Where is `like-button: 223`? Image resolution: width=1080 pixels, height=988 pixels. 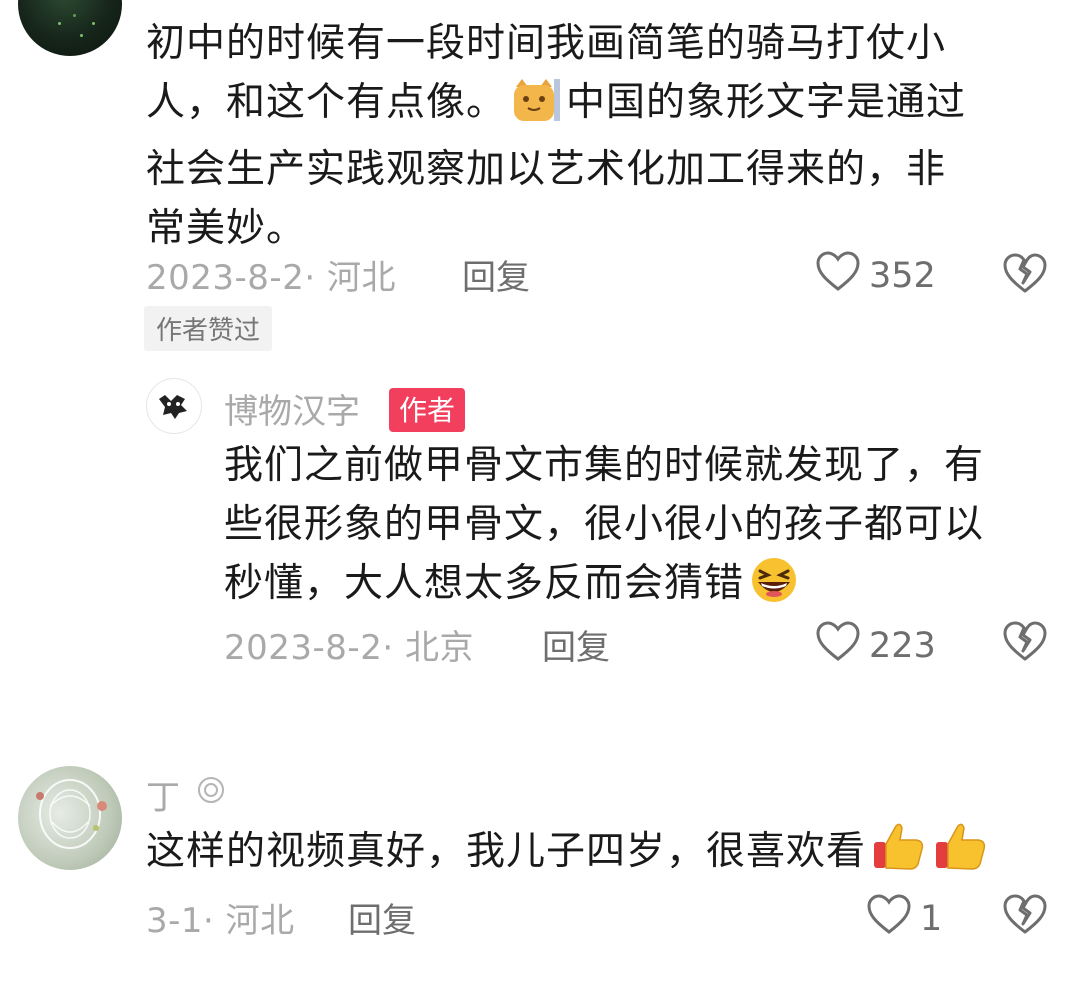
like-button: 223 is located at coordinates (875, 645).